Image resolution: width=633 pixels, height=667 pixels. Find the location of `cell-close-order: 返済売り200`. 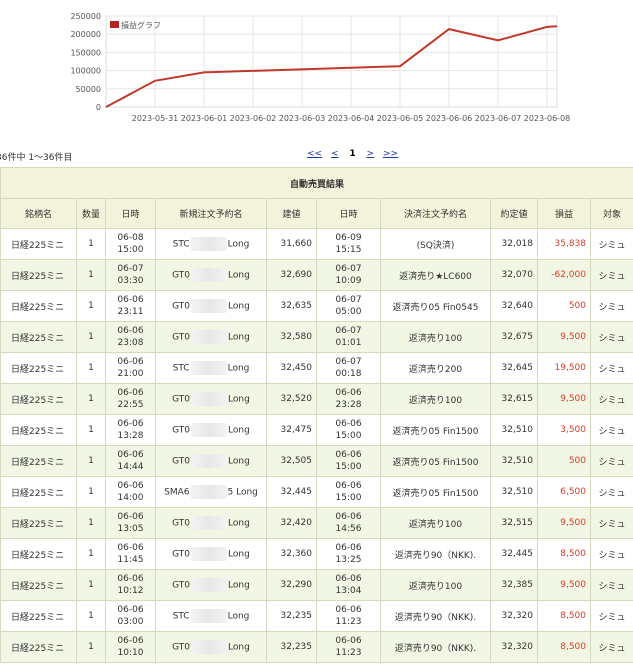

cell-close-order: 返済売り200 is located at coordinates (435, 368).